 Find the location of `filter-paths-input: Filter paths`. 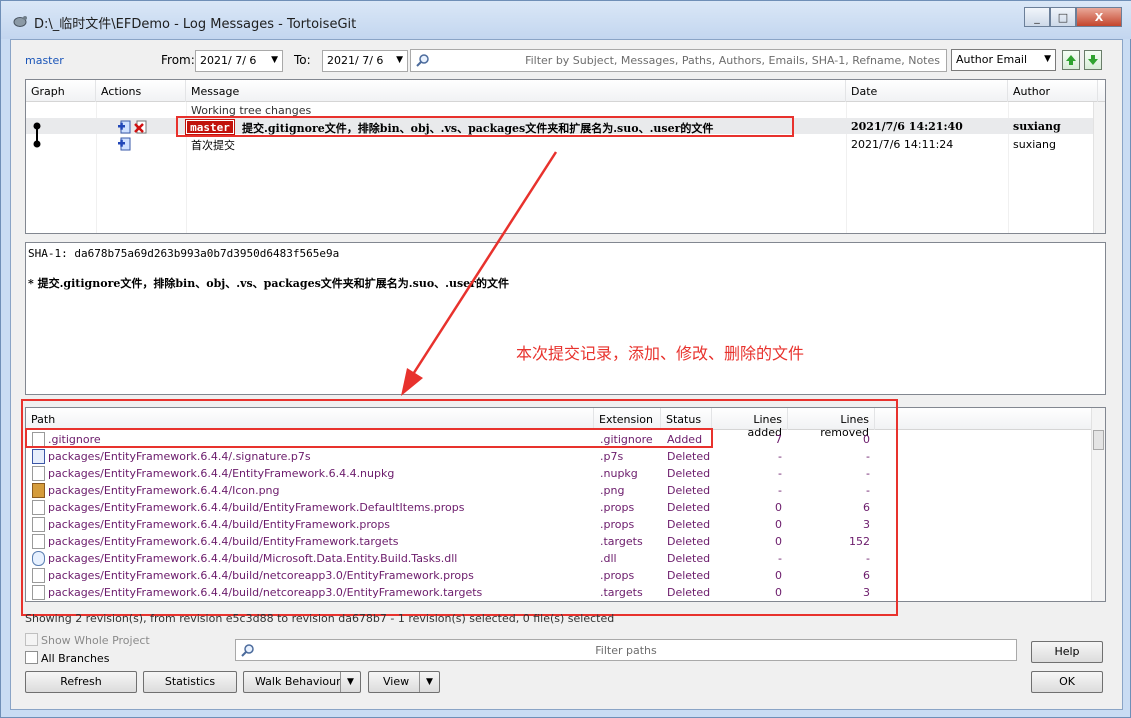

filter-paths-input: Filter paths is located at coordinates (626, 650).